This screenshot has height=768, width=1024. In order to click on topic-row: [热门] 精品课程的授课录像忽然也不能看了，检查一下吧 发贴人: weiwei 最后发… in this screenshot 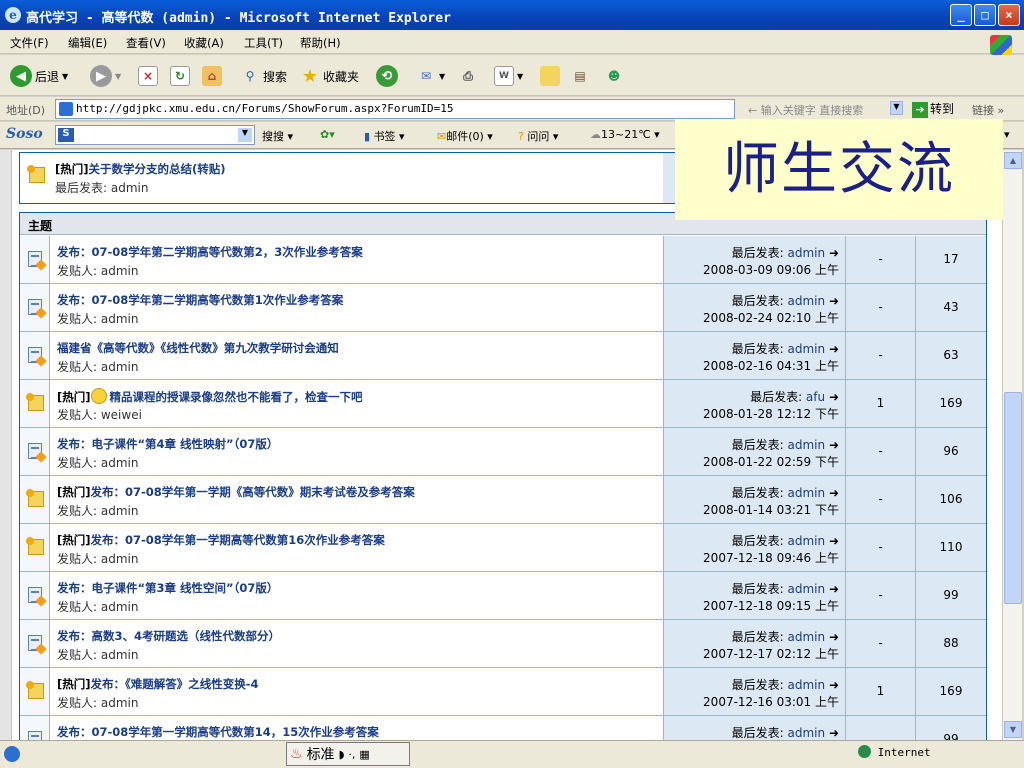, I will do `click(503, 404)`.